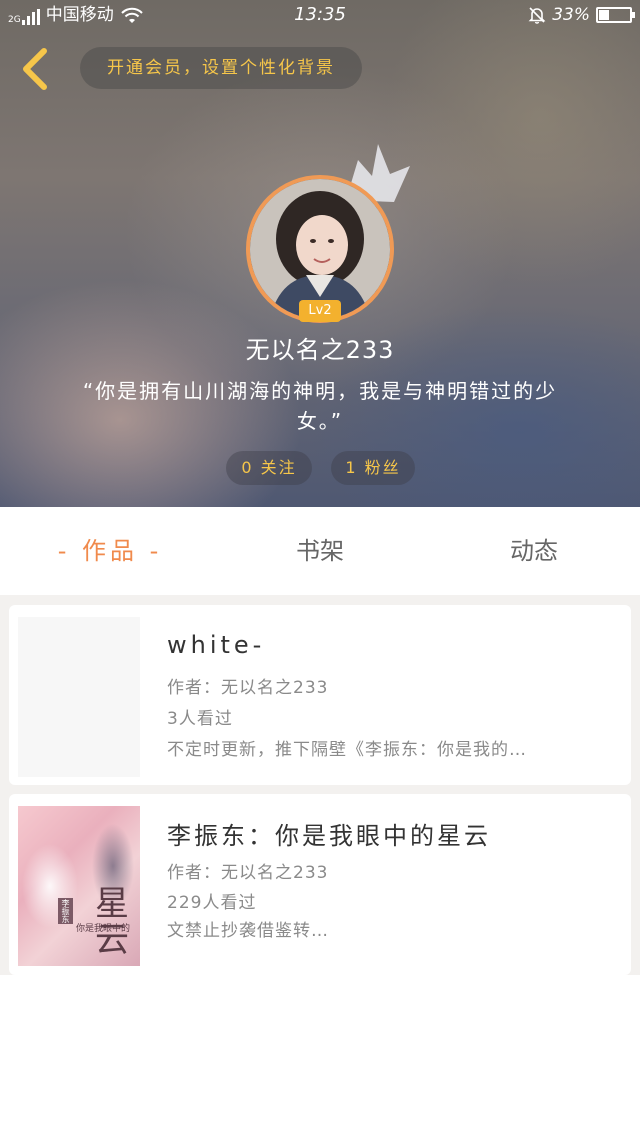 The height and width of the screenshot is (1138, 640). I want to click on username: 无以名之233, so click(320, 350).